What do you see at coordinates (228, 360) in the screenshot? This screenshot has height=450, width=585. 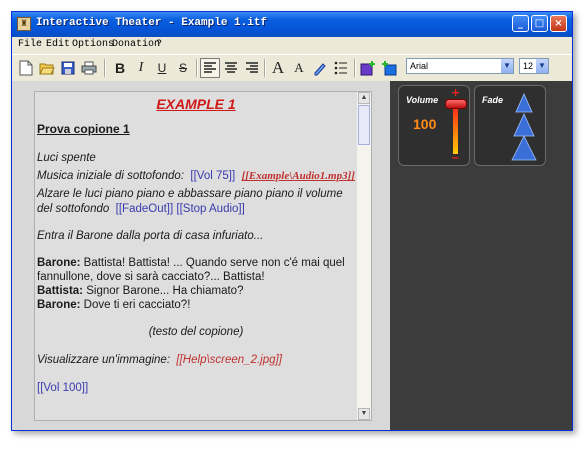 I see `image-tag: [[Help\screen_2.jpg]]` at bounding box center [228, 360].